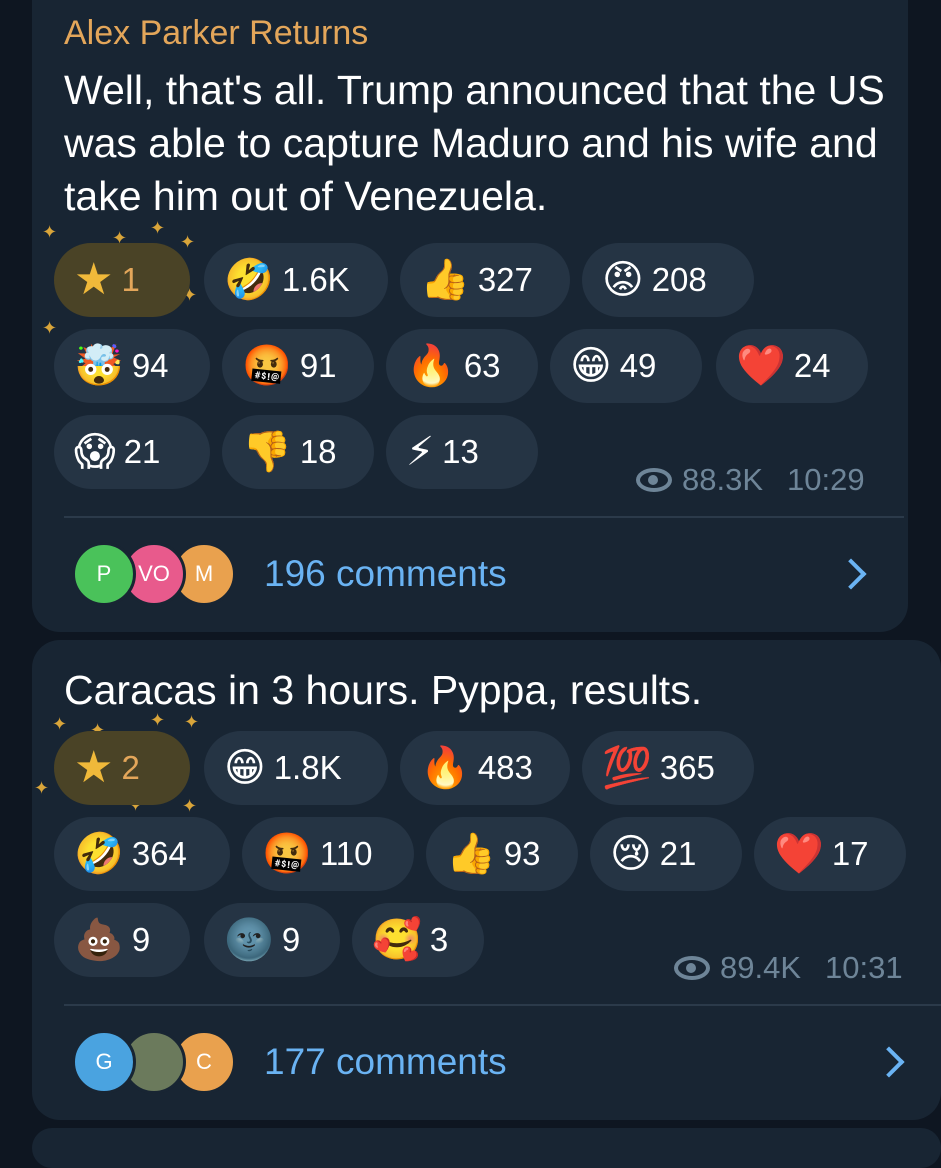 This screenshot has height=1168, width=941. Describe the element at coordinates (104, 574) in the screenshot. I see `avatar: P` at that location.